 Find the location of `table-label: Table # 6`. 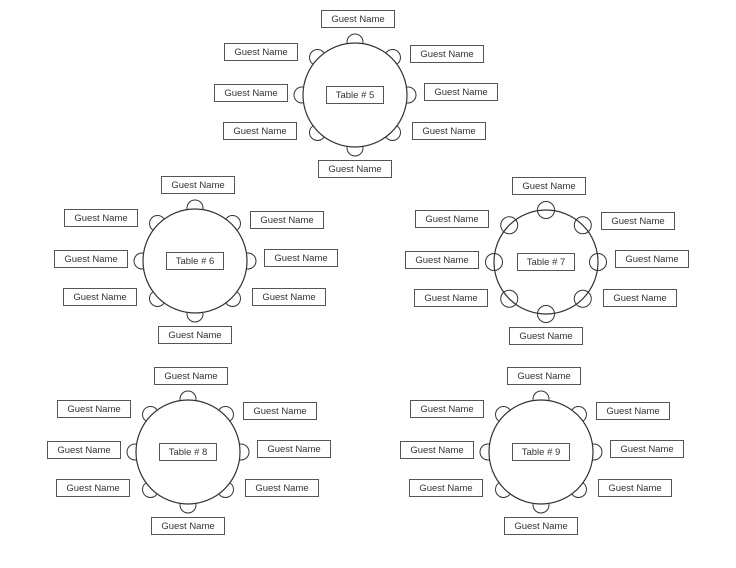

table-label: Table # 6 is located at coordinates (195, 261).